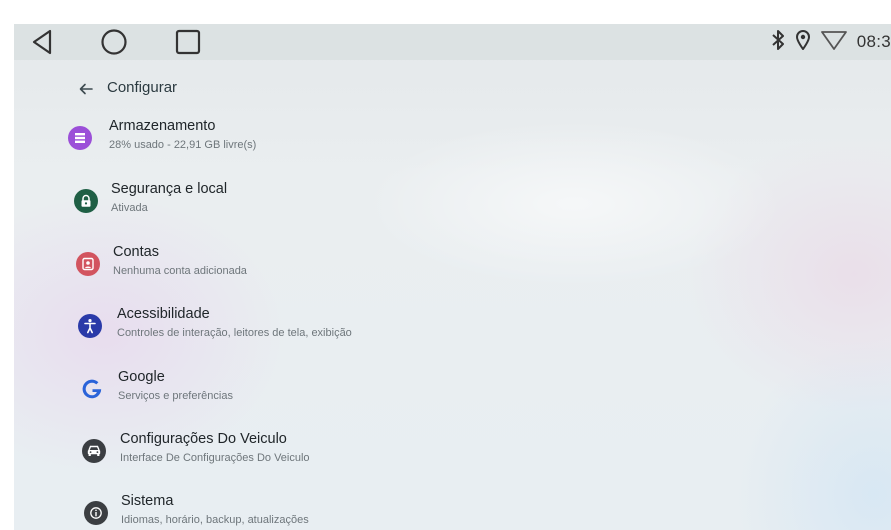 Image resolution: width=891 pixels, height=530 pixels. Describe the element at coordinates (424, 209) in the screenshot. I see `settings-item-security: Segurança e local Ativada` at that location.